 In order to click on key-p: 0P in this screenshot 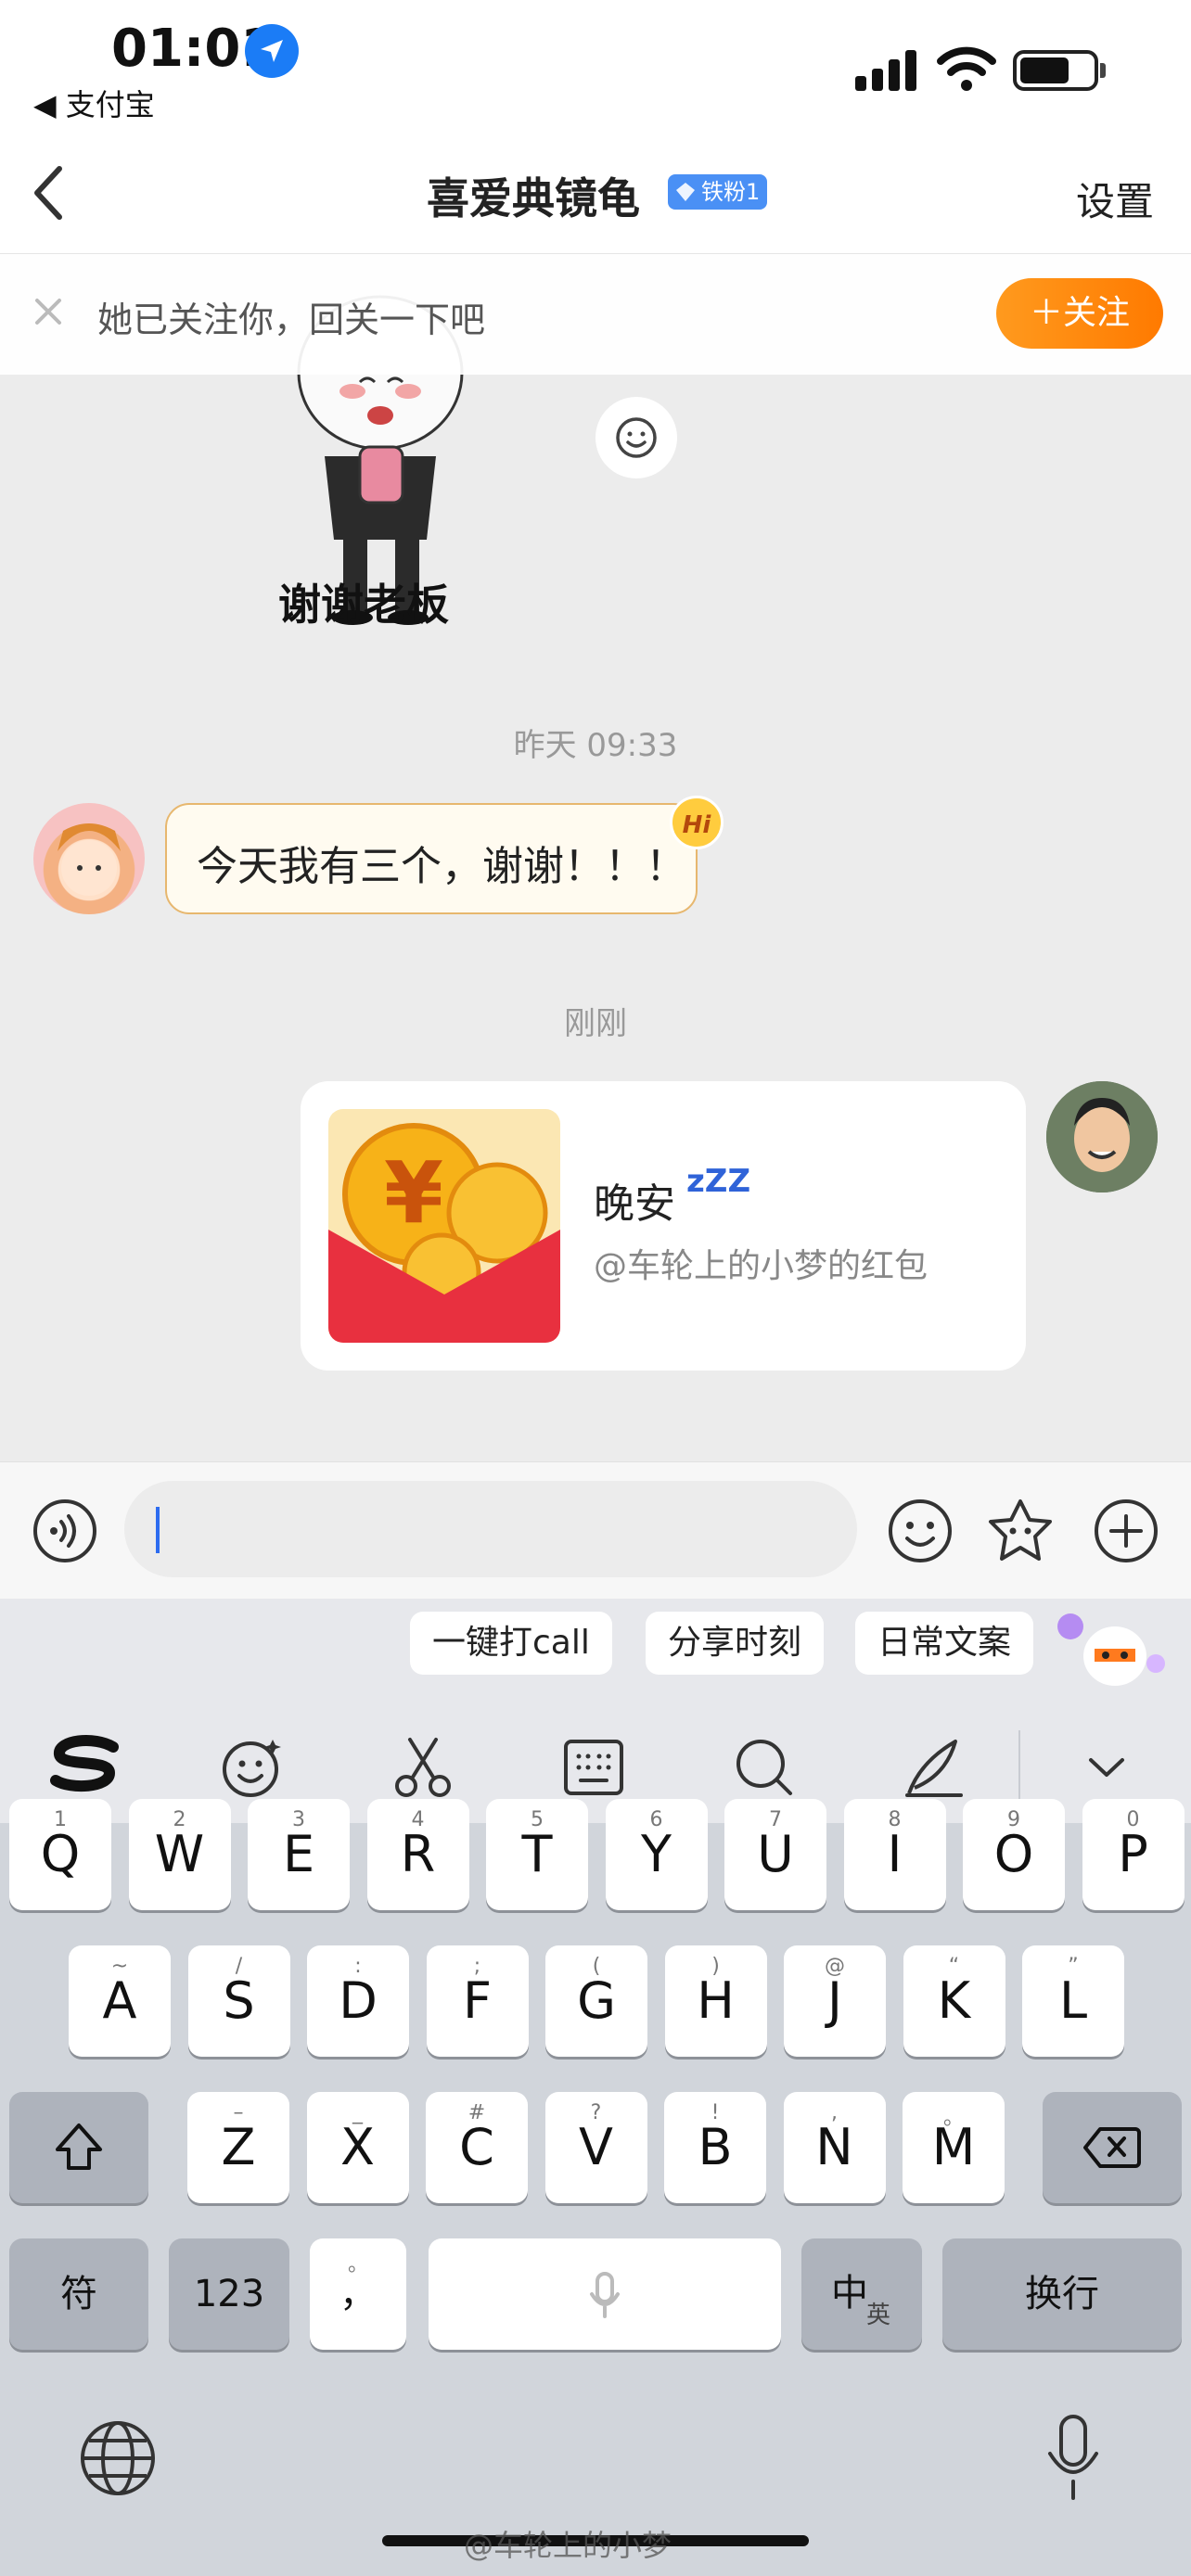, I will do `click(1133, 1854)`.